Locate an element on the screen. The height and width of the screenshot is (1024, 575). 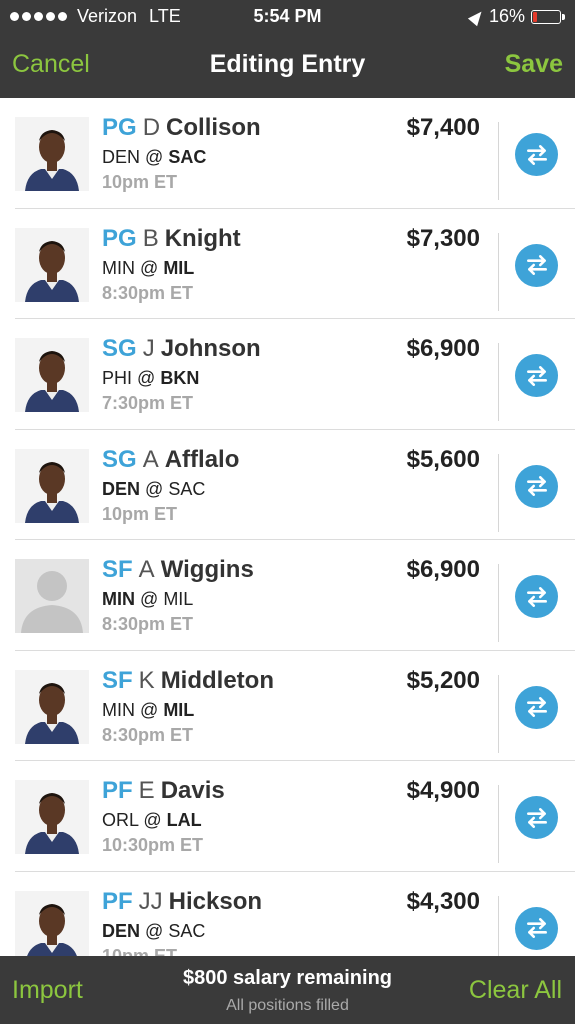
player-salary: $4,300 is located at coordinates (443, 901).